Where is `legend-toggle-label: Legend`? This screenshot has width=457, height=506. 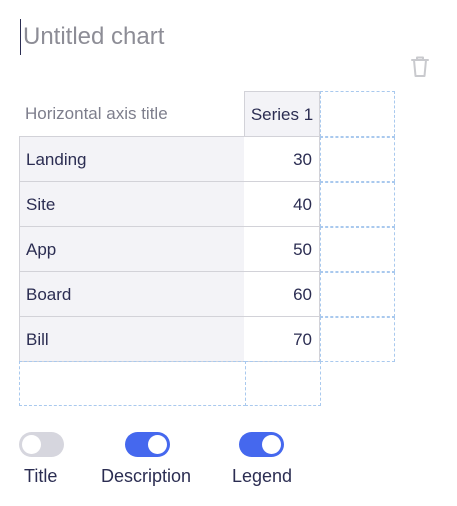 legend-toggle-label: Legend is located at coordinates (262, 476).